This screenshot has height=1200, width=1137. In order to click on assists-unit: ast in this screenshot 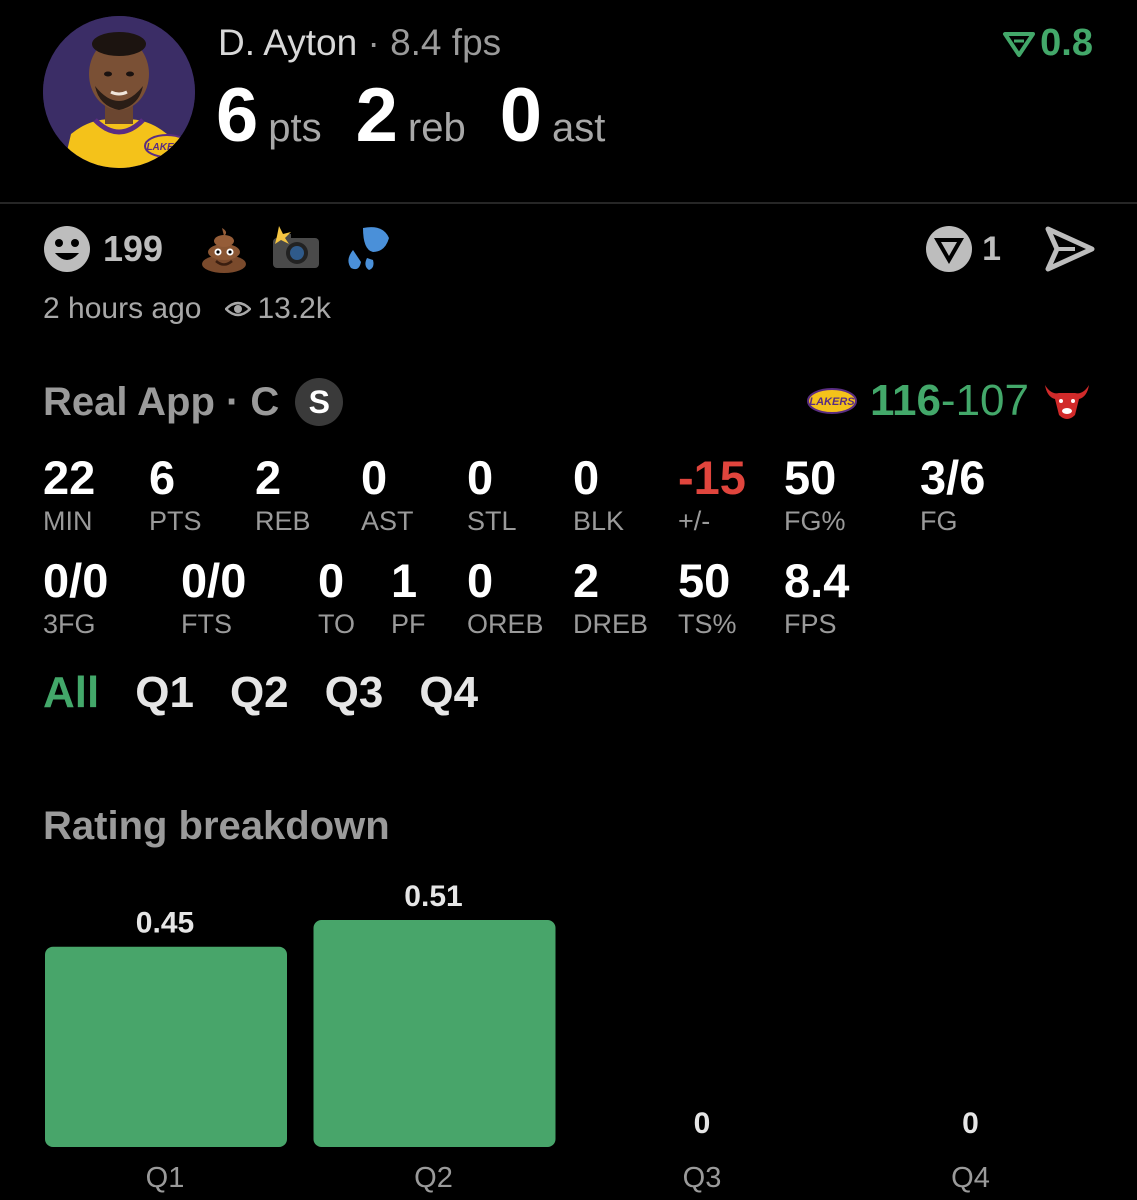, I will do `click(579, 128)`.